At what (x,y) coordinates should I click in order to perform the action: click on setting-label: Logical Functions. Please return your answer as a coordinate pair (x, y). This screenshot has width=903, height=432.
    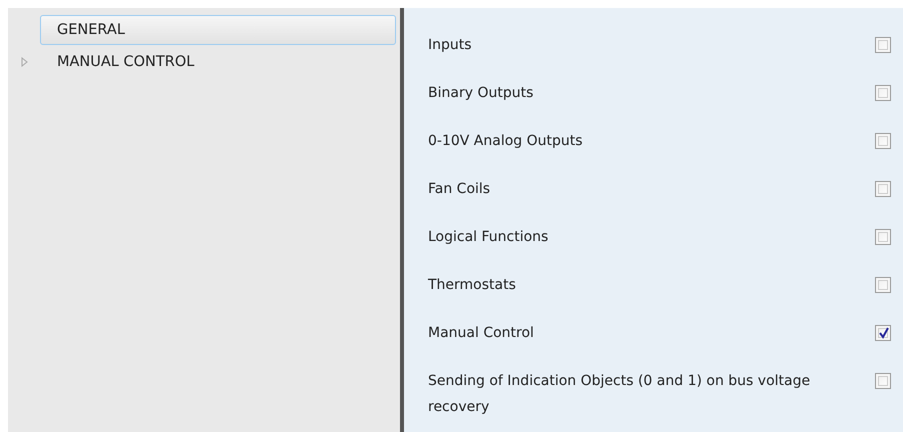
    Looking at the image, I should click on (489, 237).